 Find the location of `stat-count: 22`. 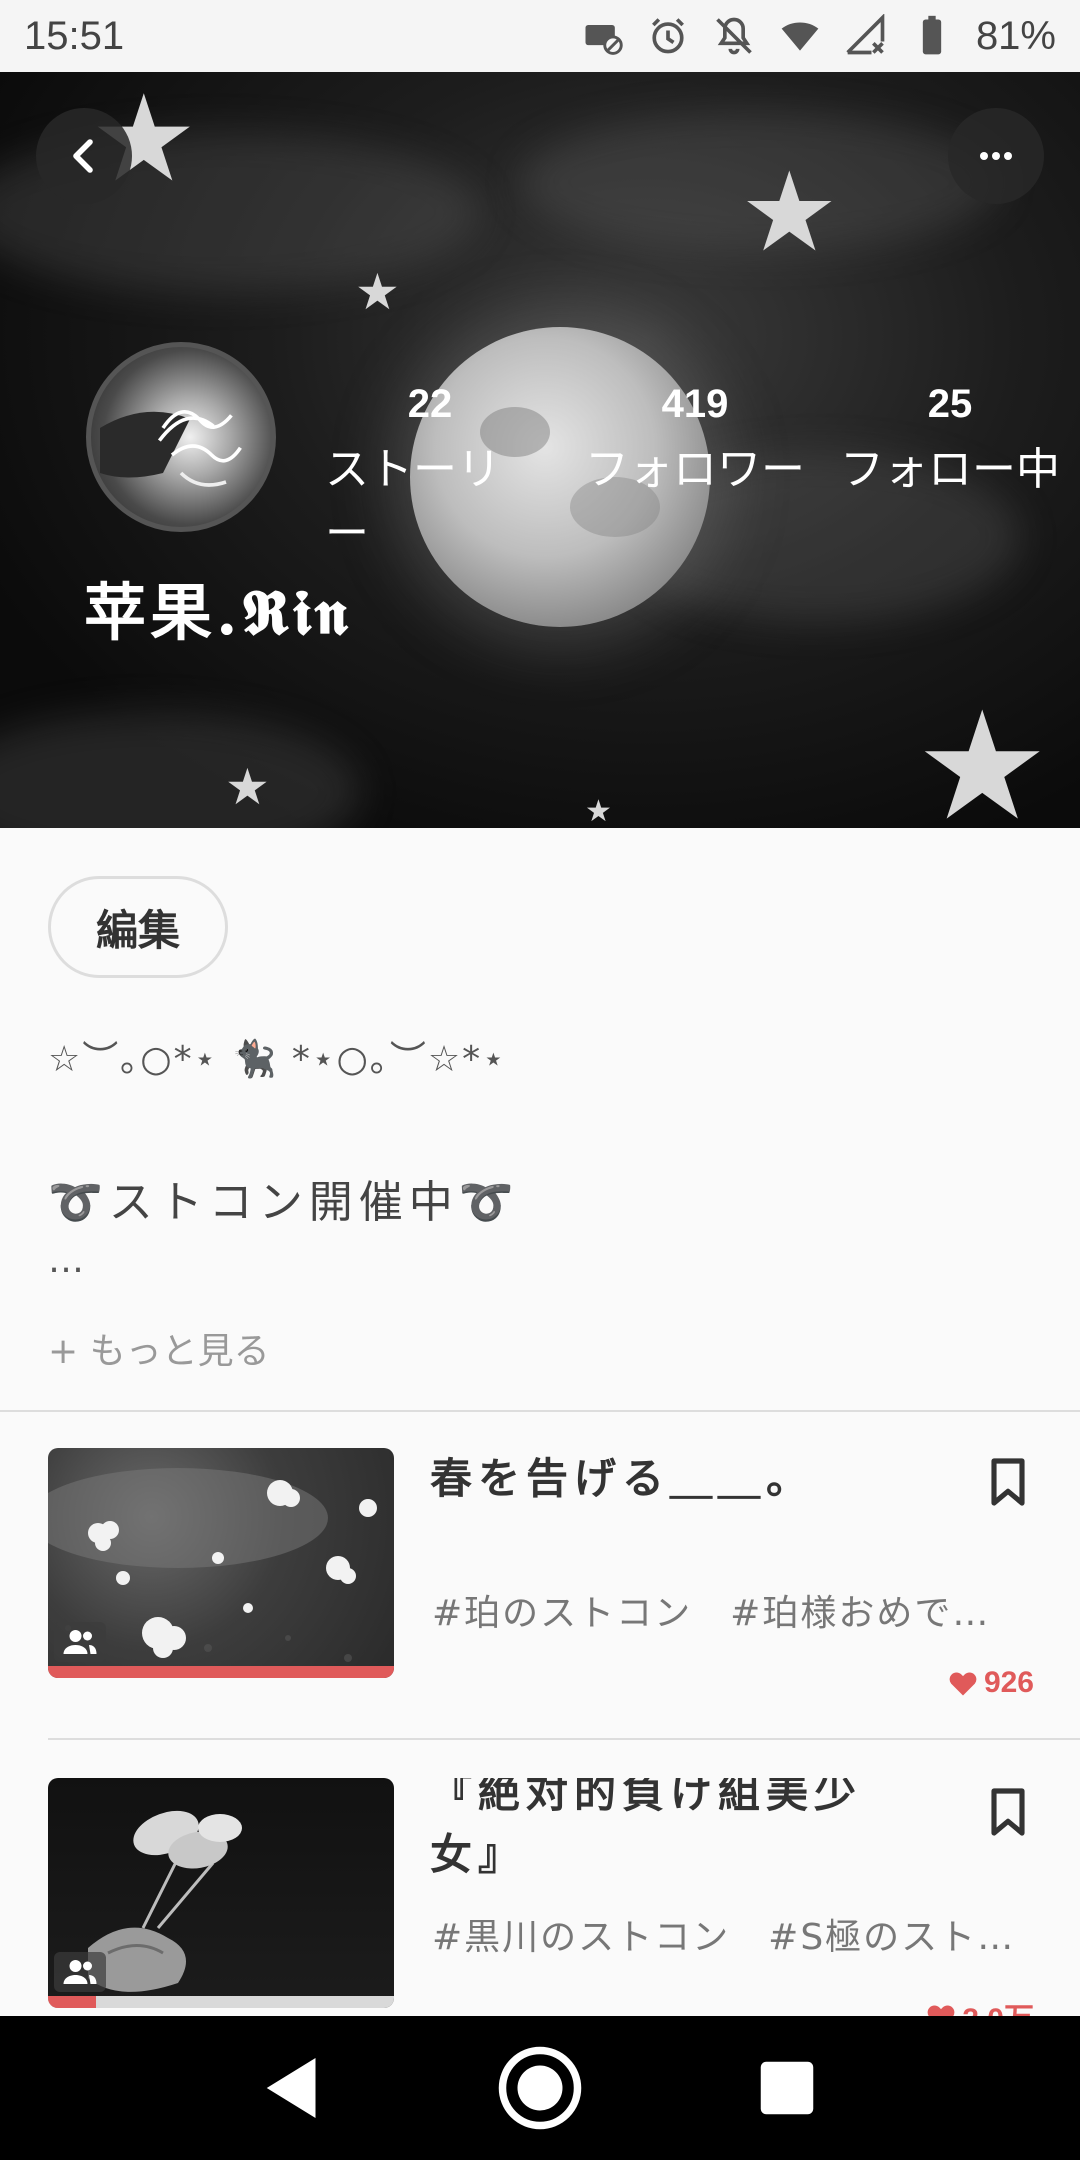

stat-count: 22 is located at coordinates (430, 404).